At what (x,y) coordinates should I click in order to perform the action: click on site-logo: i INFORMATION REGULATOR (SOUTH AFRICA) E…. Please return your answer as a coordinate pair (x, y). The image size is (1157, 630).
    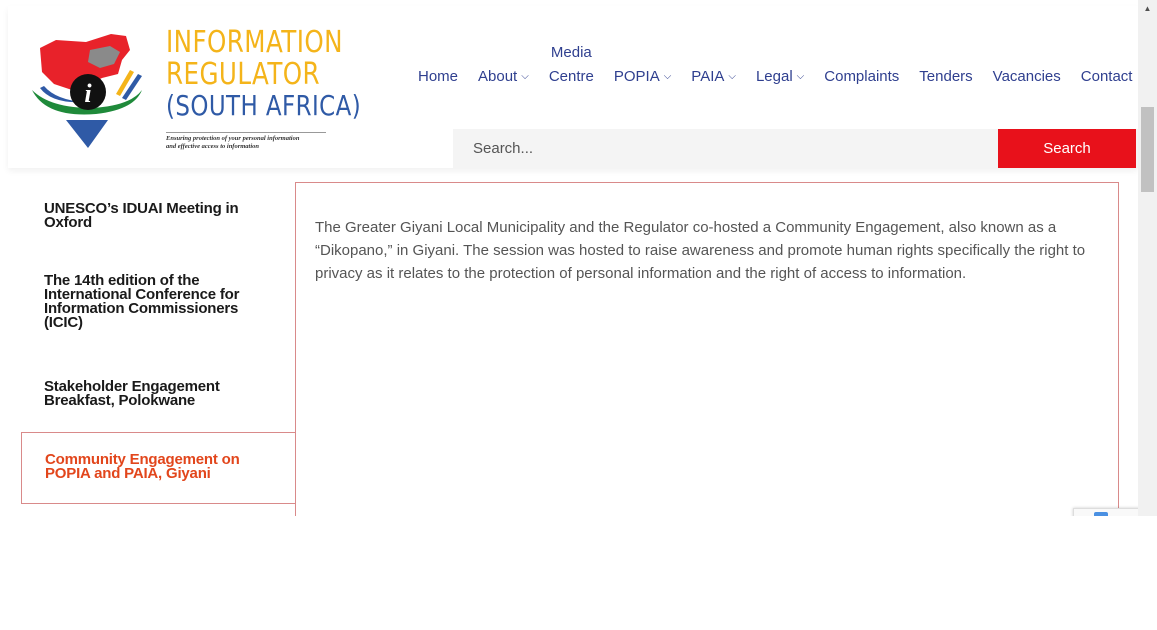
    Looking at the image, I should click on (193, 90).